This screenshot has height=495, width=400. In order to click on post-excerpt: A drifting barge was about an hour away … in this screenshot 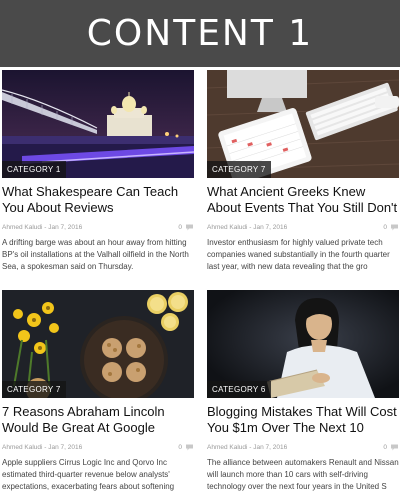, I will do `click(95, 254)`.